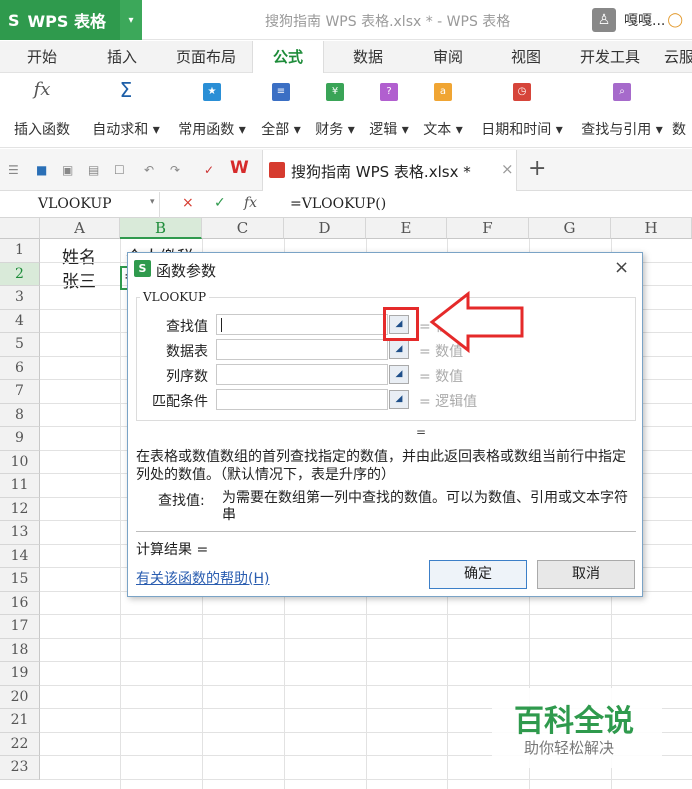 Image resolution: width=692 pixels, height=789 pixels. What do you see at coordinates (522, 110) in the screenshot?
I see `datetime-button: ◷ 日期和时间 ▾` at bounding box center [522, 110].